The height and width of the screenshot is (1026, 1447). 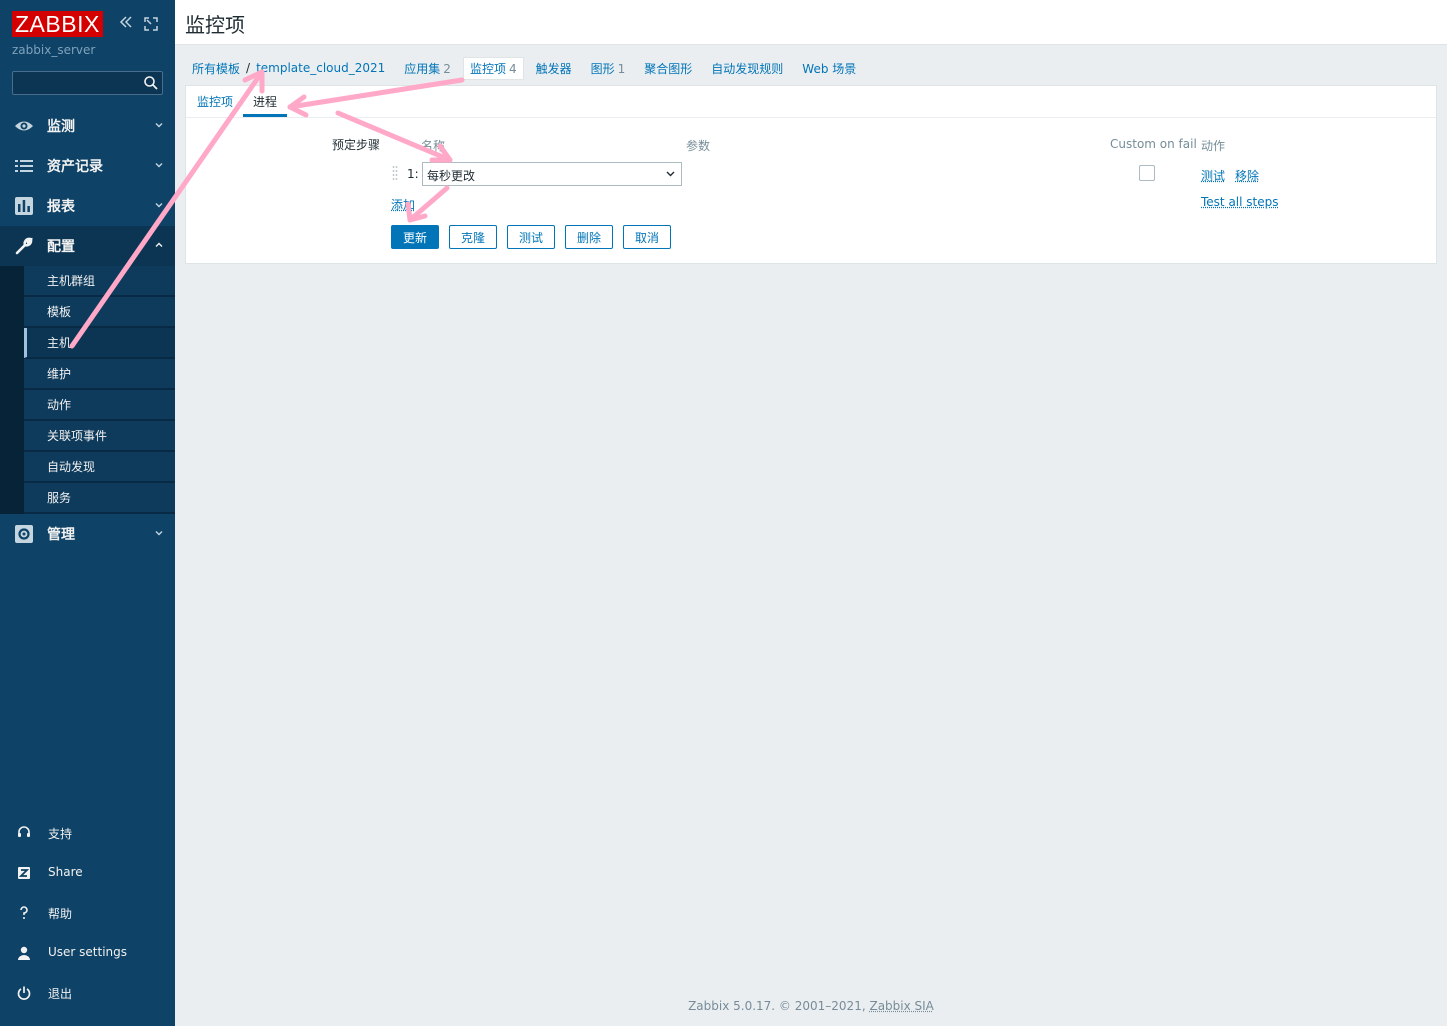 What do you see at coordinates (215, 101) in the screenshot?
I see `tab-item: 监控项` at bounding box center [215, 101].